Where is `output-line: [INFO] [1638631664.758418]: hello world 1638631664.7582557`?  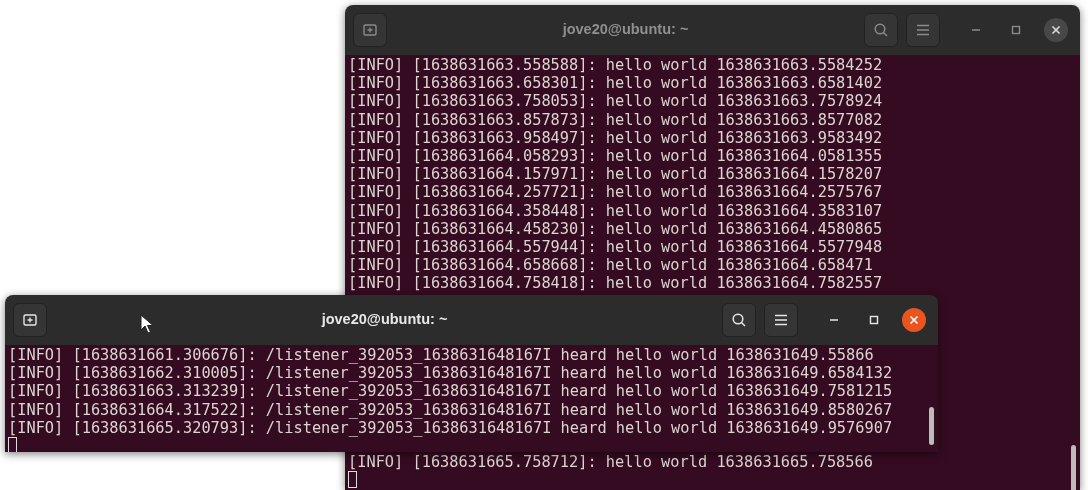
output-line: [INFO] [1638631664.758418]: hello world 1638631664.7582557 is located at coordinates (616, 283).